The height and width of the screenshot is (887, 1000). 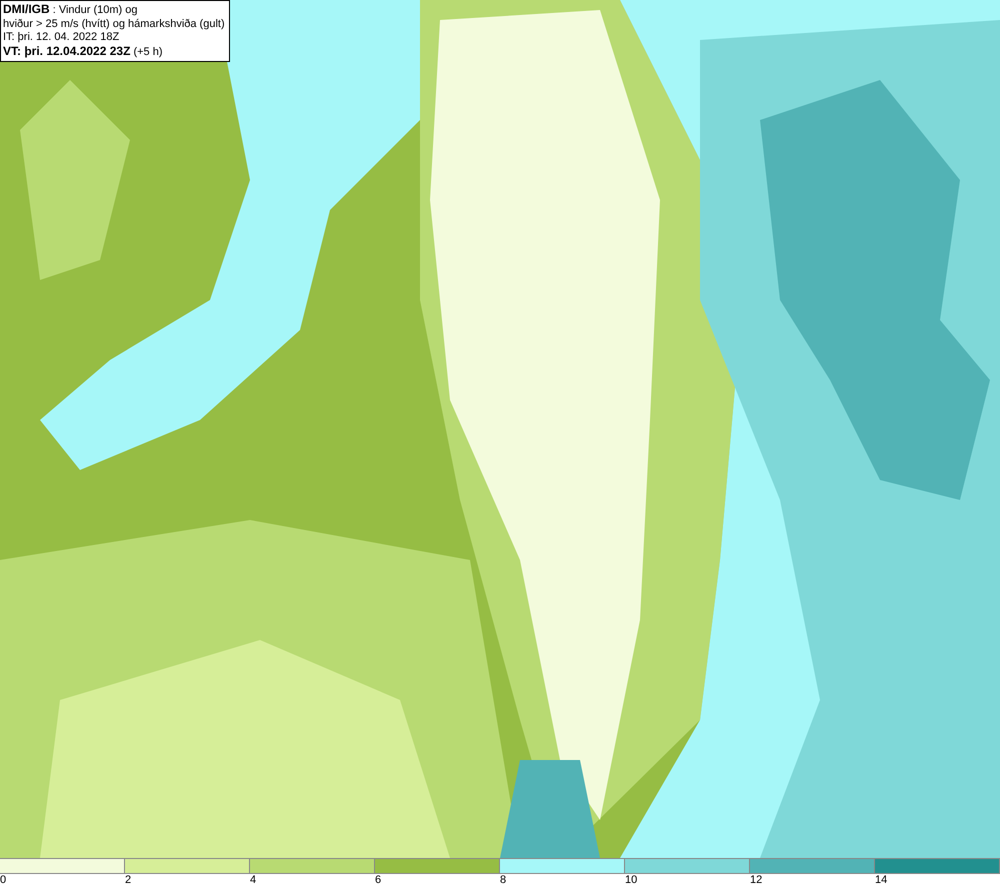 I want to click on legend-label: 2, so click(x=128, y=880).